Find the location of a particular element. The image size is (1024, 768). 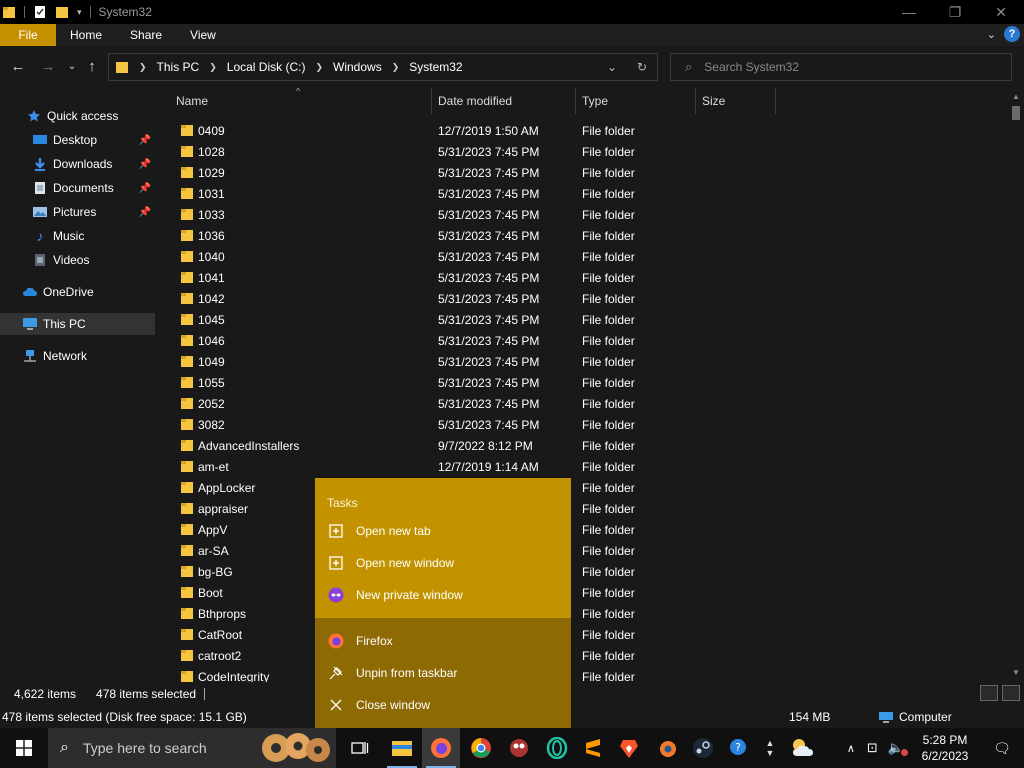

tab-view: View is located at coordinates (203, 35).